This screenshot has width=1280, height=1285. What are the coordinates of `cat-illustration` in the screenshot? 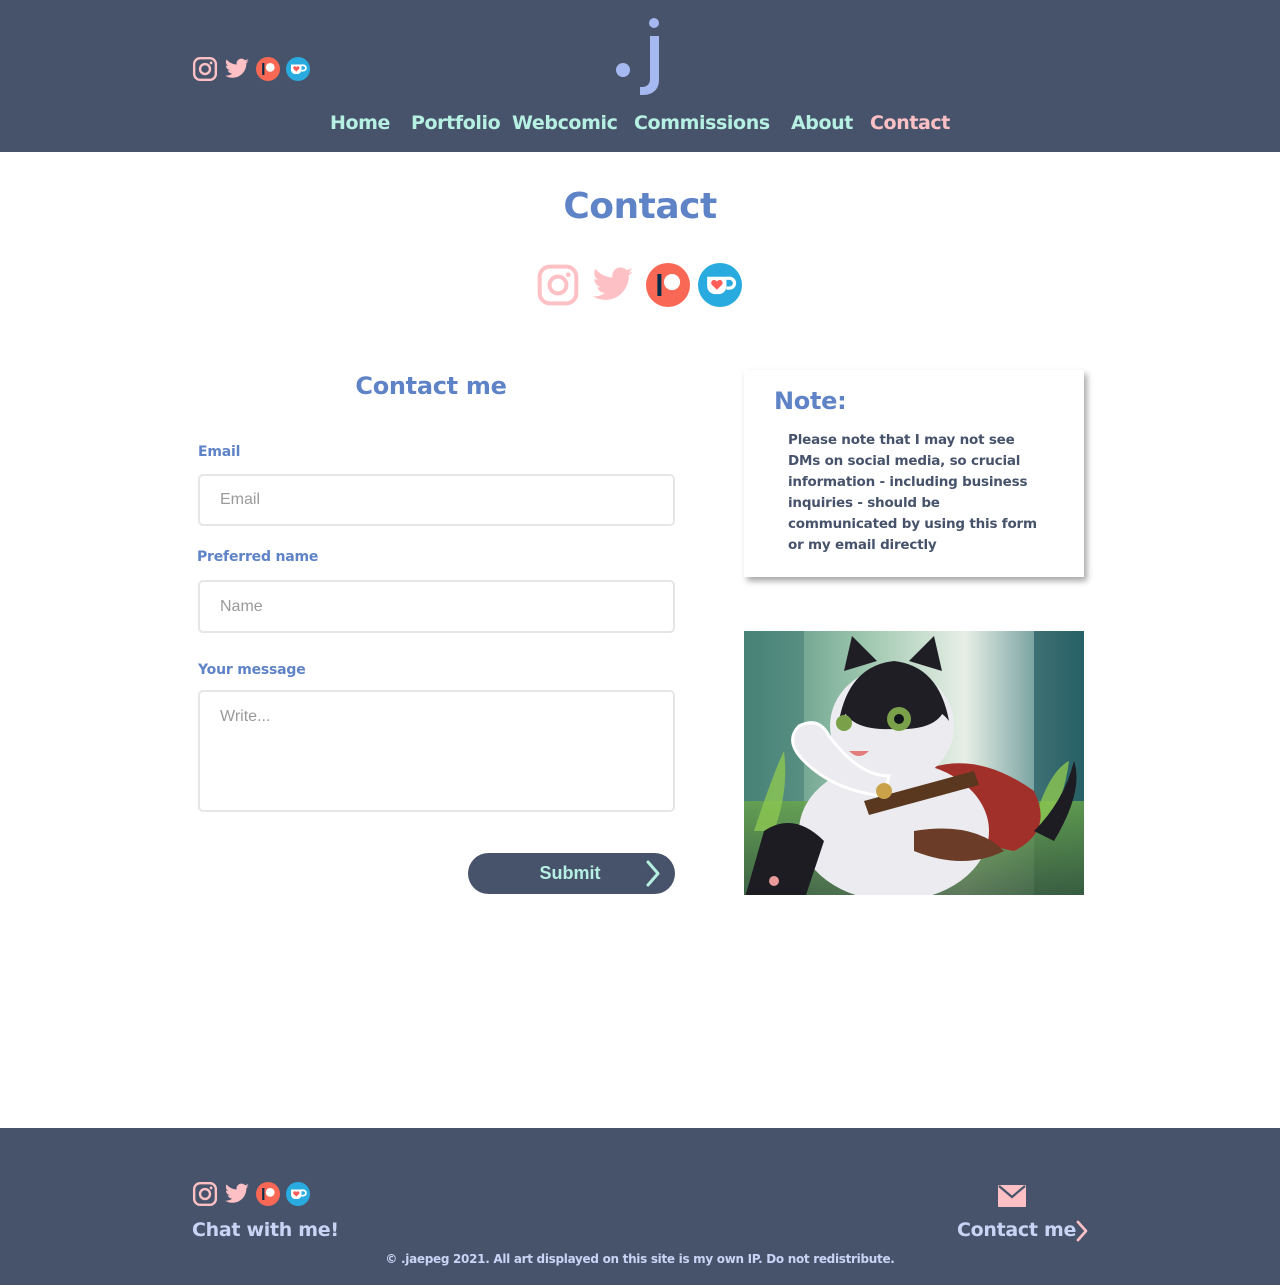 It's located at (914, 763).